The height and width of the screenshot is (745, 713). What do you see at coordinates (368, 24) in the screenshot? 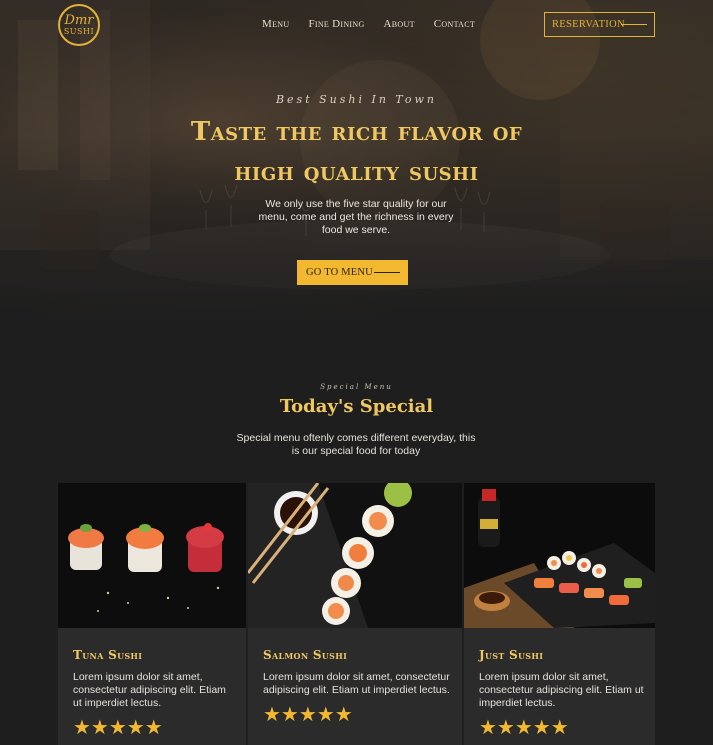
I see `main-nav: Menu Fine Dining About Contact` at bounding box center [368, 24].